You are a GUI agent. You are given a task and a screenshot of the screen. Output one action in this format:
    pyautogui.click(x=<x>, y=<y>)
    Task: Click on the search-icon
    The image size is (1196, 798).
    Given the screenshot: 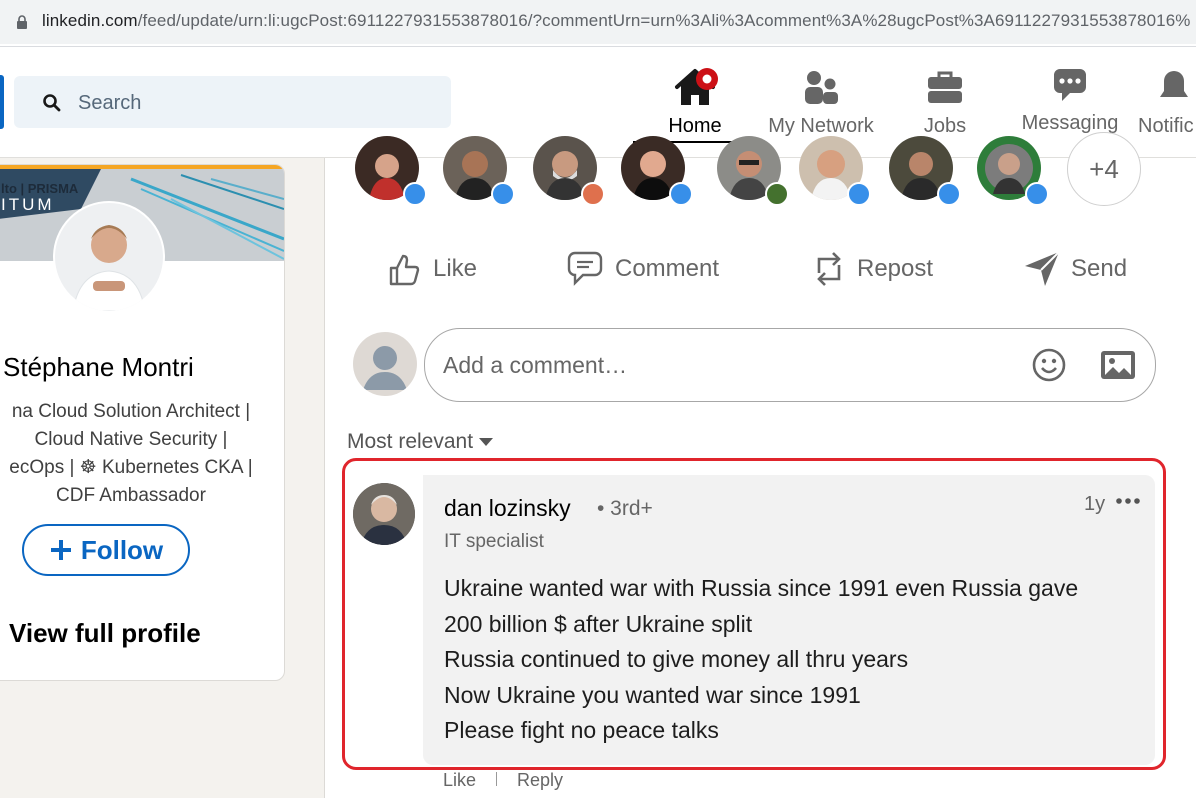 What is the action you would take?
    pyautogui.click(x=52, y=103)
    